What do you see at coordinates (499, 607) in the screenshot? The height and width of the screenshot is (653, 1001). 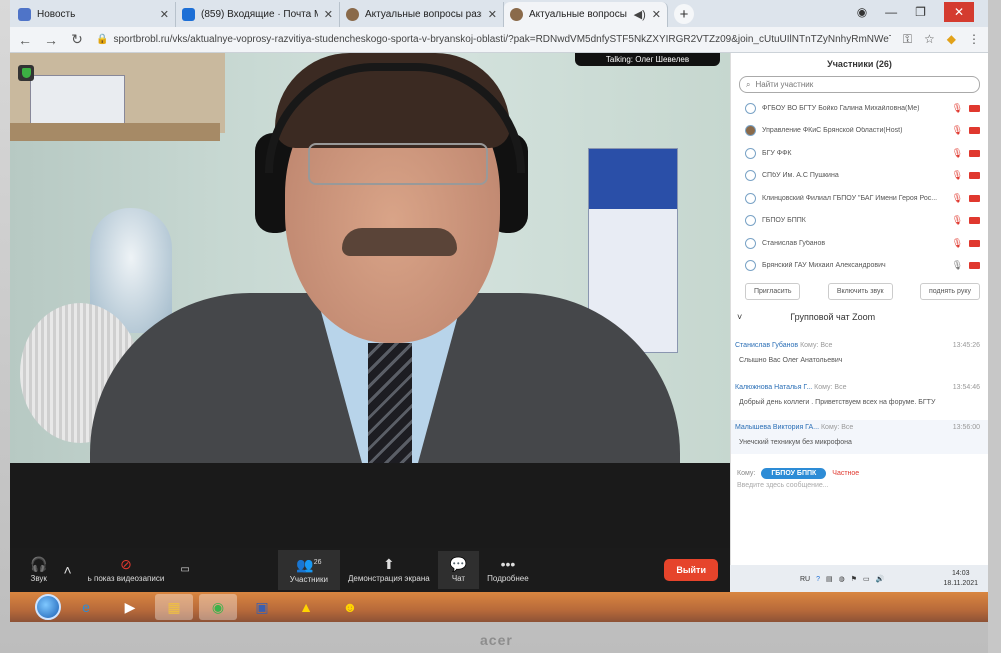 I see `taskbar: e ▶ ▦ ◉ ▣ ▲ ☻` at bounding box center [499, 607].